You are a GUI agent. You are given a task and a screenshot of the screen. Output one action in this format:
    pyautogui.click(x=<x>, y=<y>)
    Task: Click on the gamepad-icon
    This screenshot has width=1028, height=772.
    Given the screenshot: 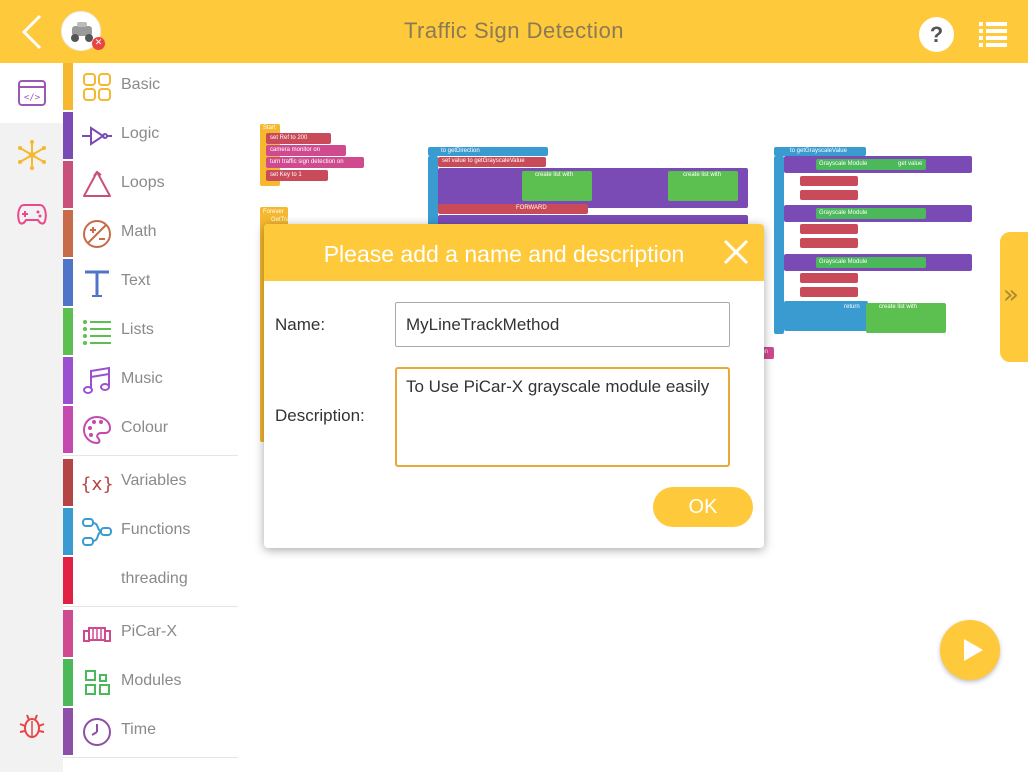 What is the action you would take?
    pyautogui.click(x=32, y=214)
    